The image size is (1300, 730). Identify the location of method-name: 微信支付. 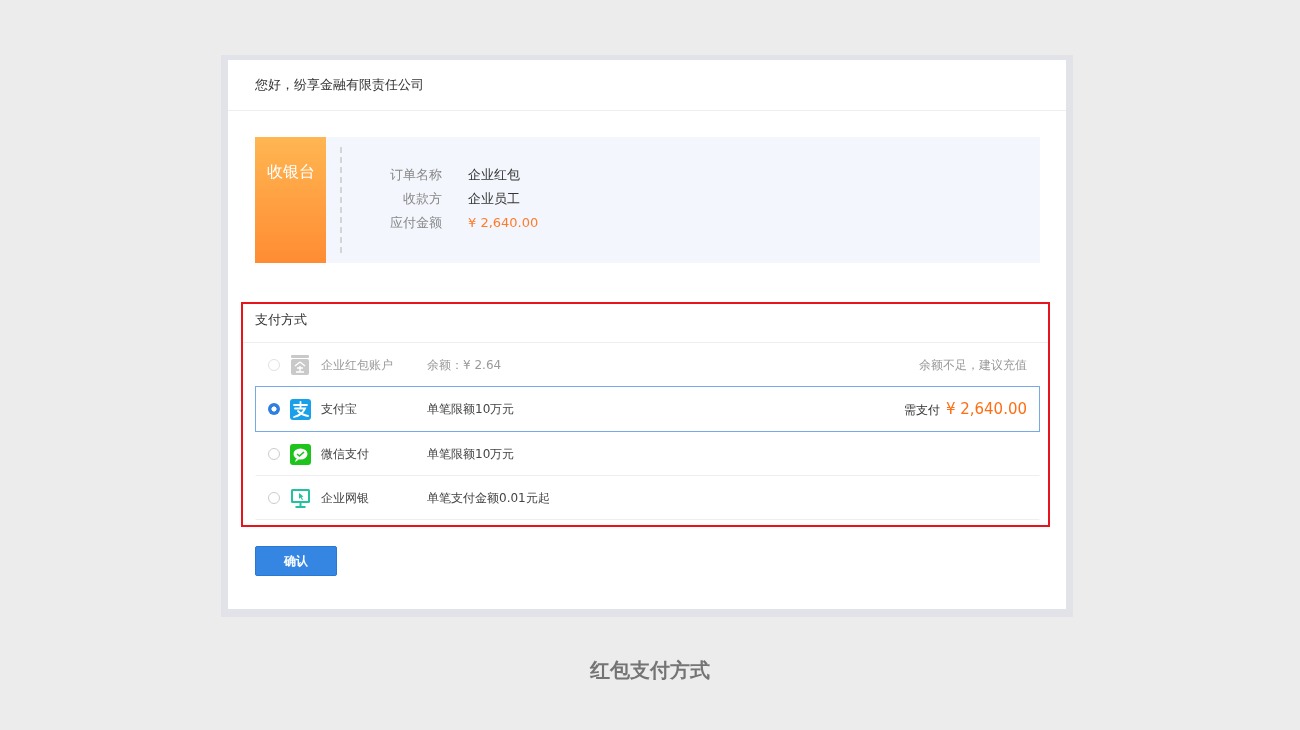
(345, 454).